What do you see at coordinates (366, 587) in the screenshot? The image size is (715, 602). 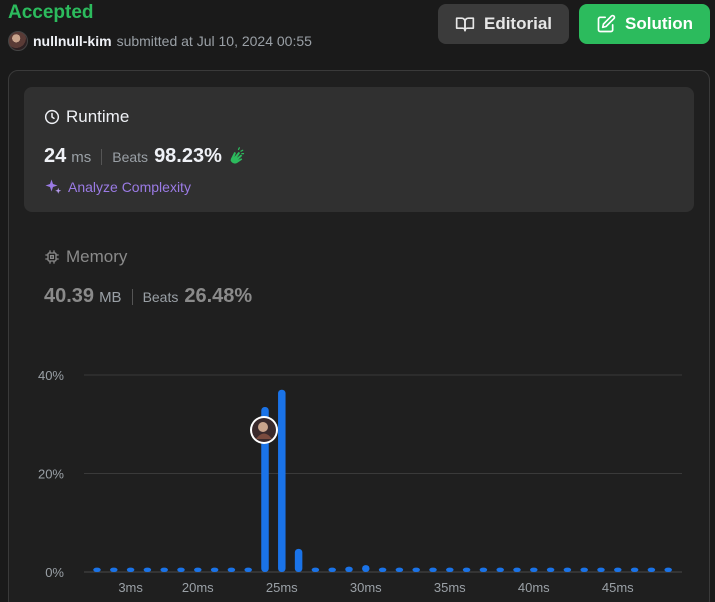 I see `x-tick-label: 30ms` at bounding box center [366, 587].